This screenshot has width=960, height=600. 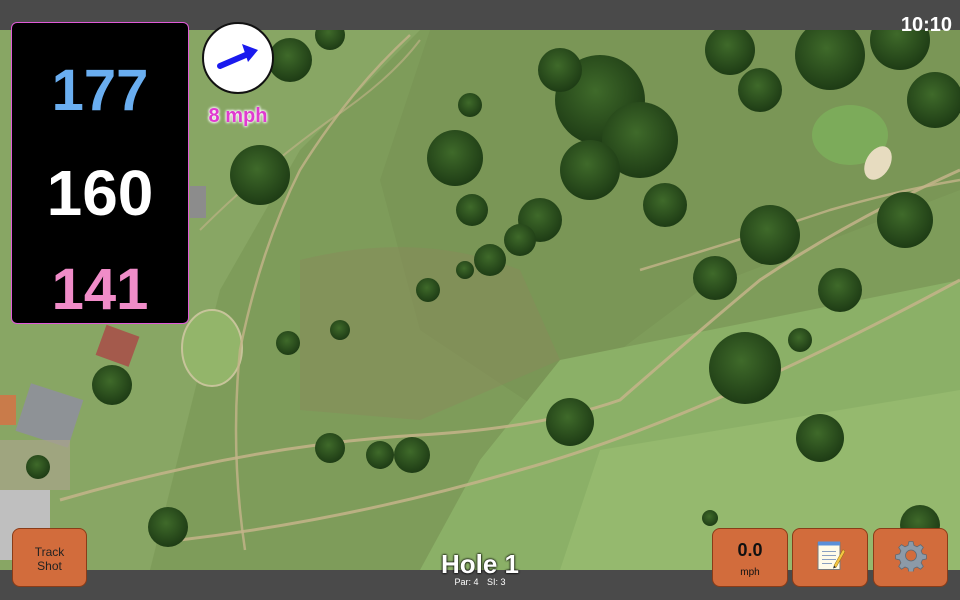 I want to click on distance-back: 177, so click(x=100, y=90).